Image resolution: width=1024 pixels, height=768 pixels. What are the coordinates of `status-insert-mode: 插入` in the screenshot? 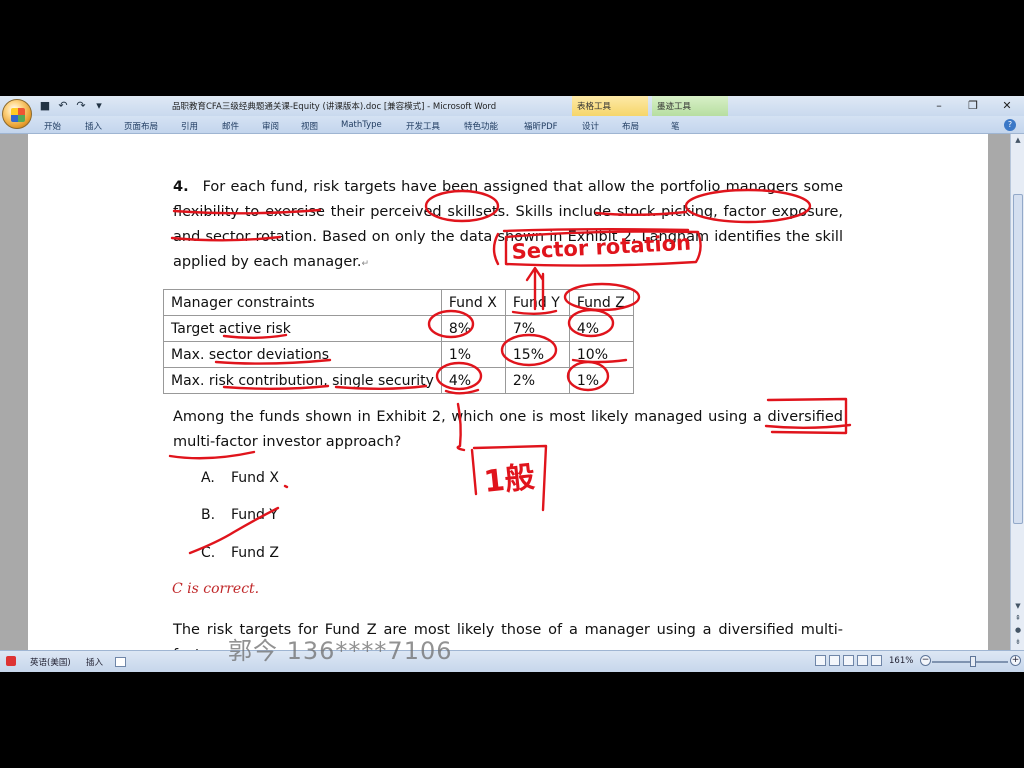 It's located at (94, 662).